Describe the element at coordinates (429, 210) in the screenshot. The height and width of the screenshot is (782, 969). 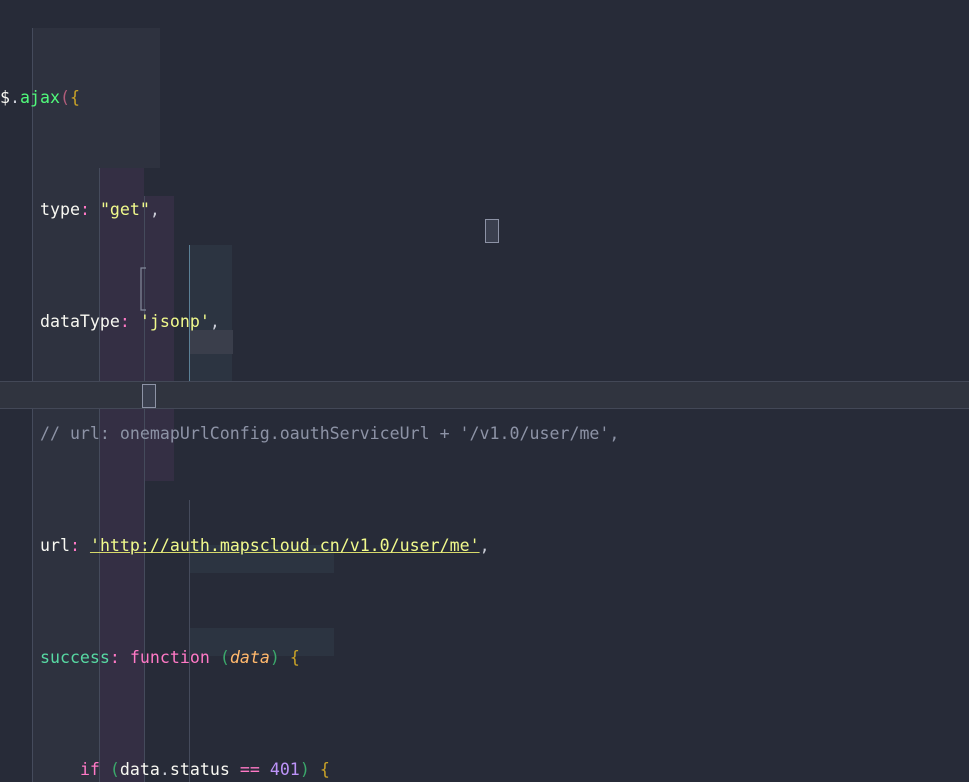
I see `code-line: type: "get",` at that location.